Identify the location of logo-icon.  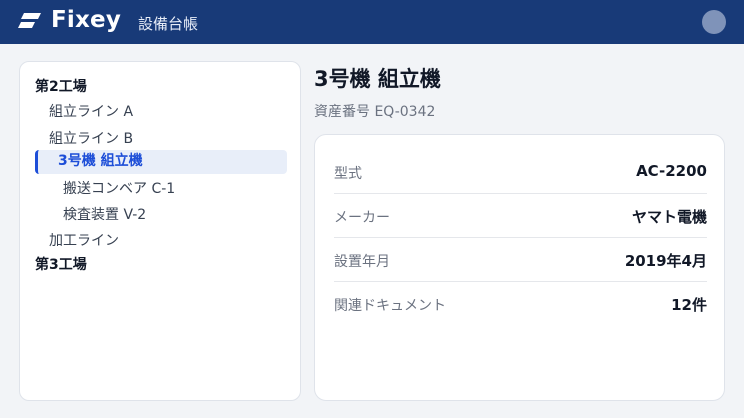
(29, 20).